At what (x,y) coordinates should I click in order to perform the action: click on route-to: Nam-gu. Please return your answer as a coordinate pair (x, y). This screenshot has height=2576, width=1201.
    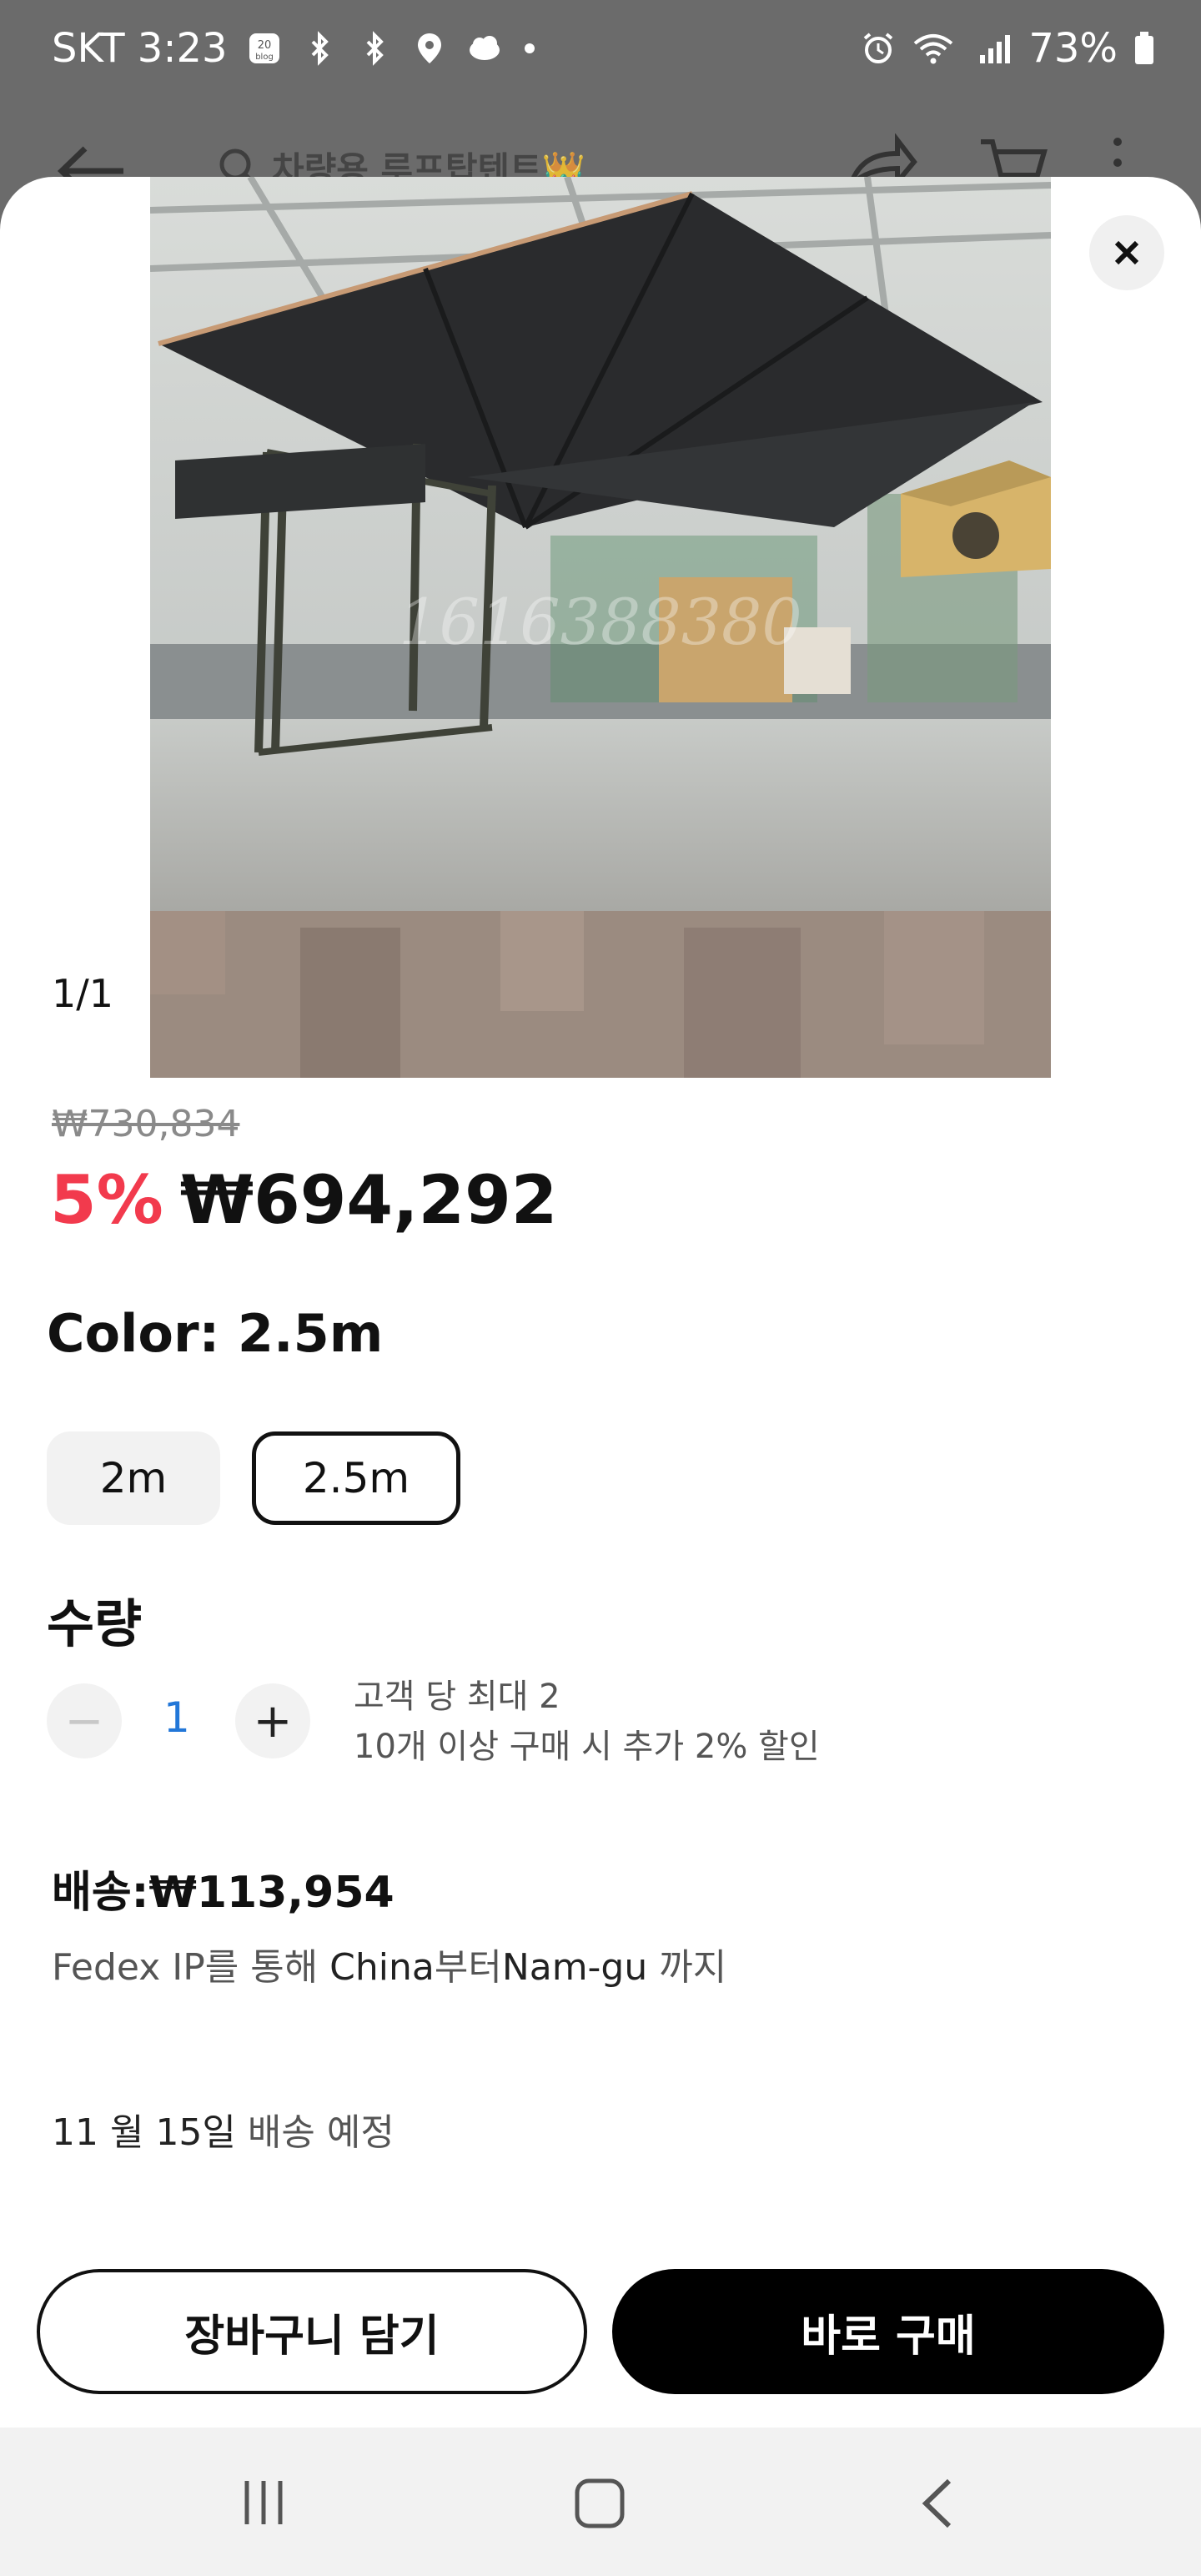
    Looking at the image, I should click on (575, 1967).